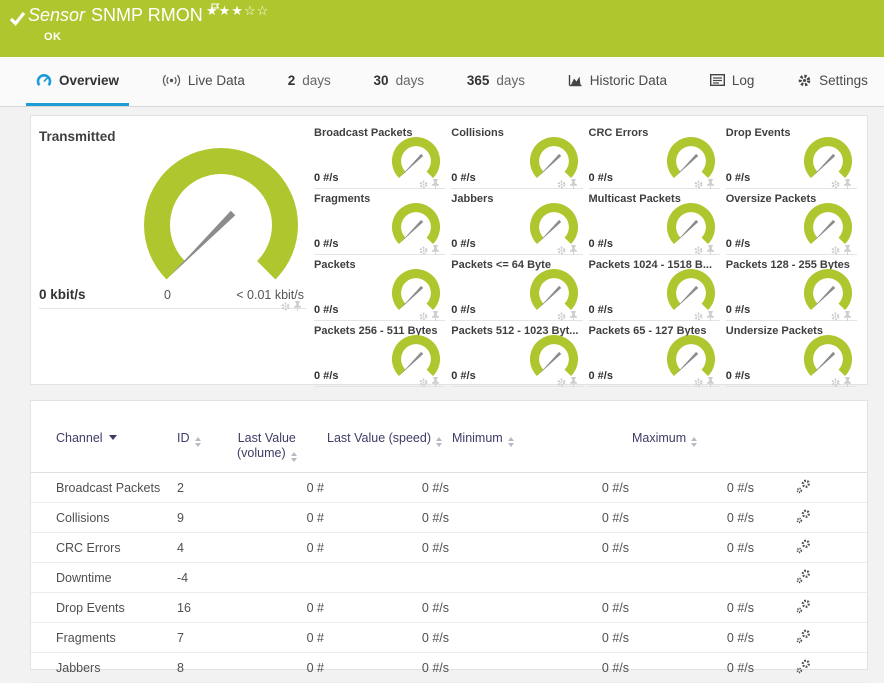  What do you see at coordinates (206, 547) in the screenshot?
I see `cell-id: 4` at bounding box center [206, 547].